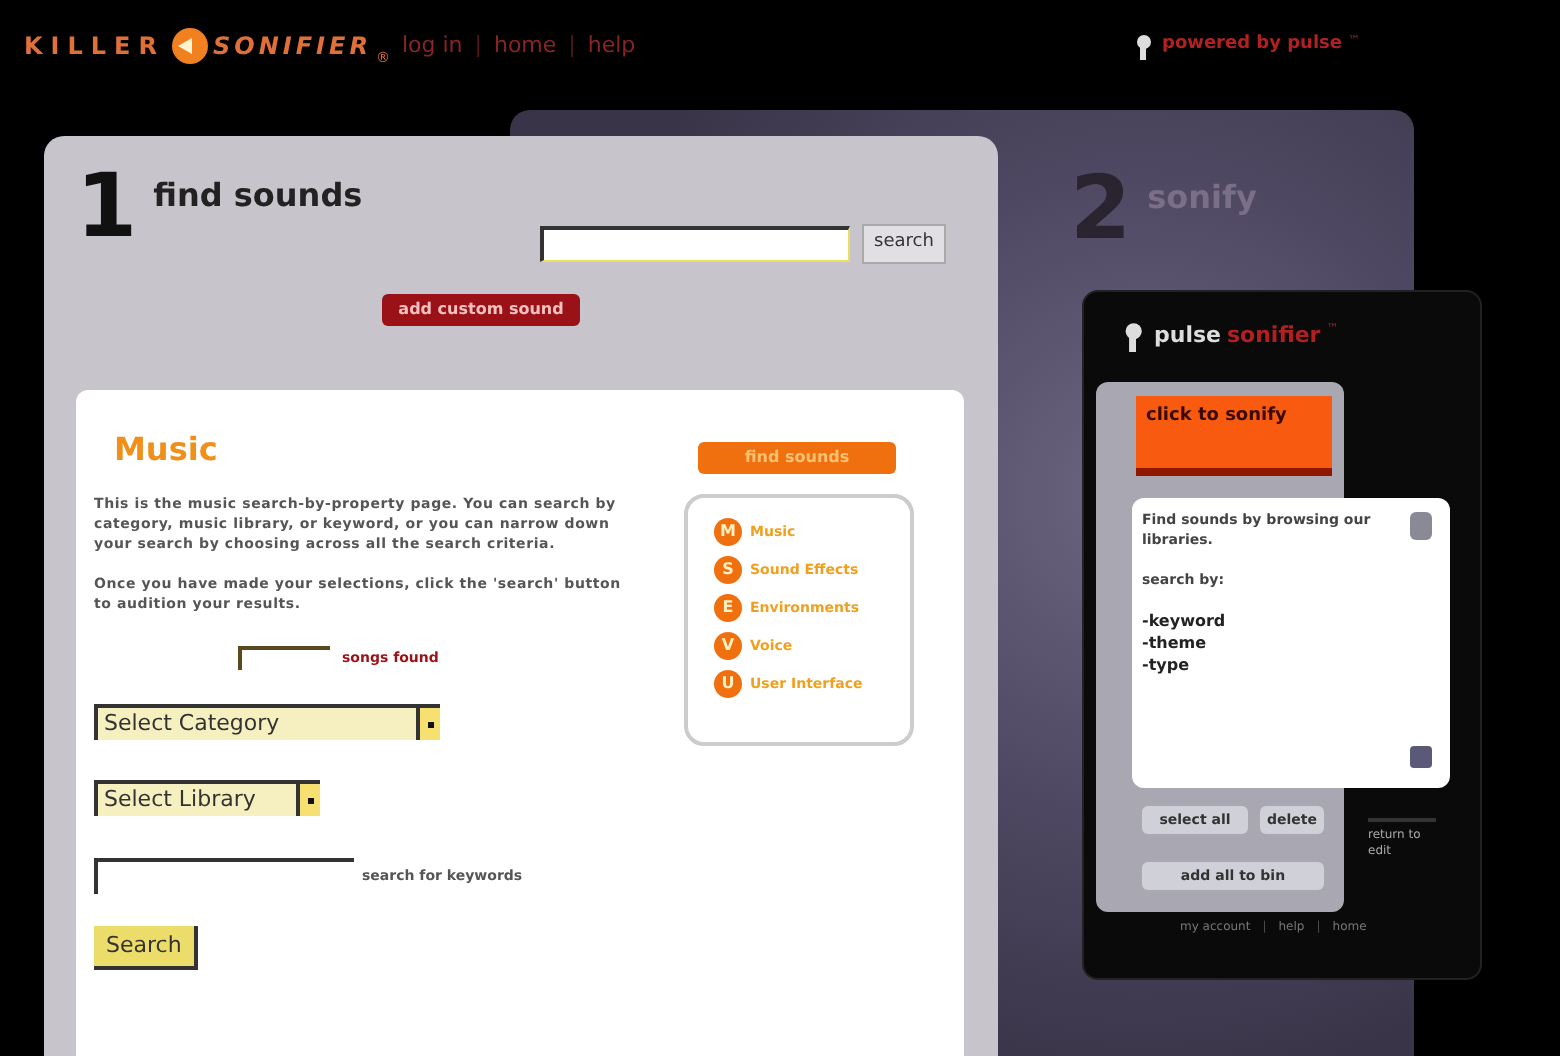  I want to click on category-badge: E, so click(728, 608).